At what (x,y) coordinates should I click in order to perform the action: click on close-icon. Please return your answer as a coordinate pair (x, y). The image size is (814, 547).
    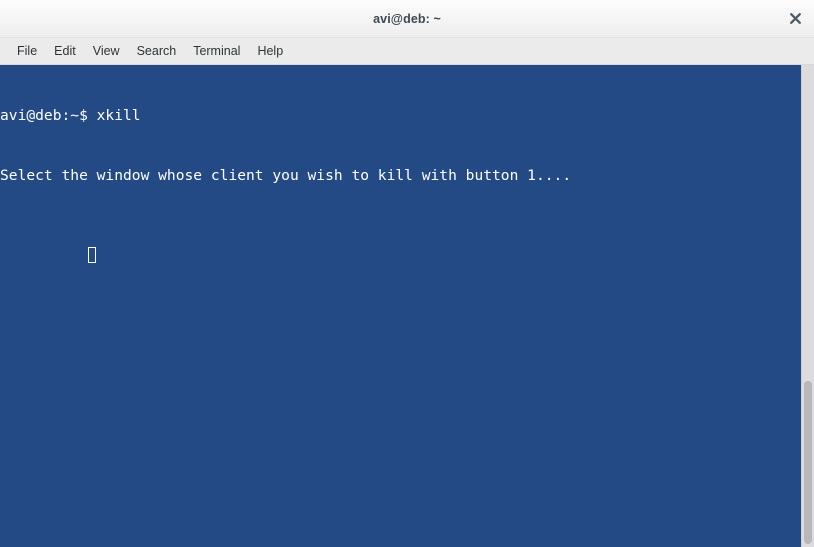
    Looking at the image, I should click on (795, 19).